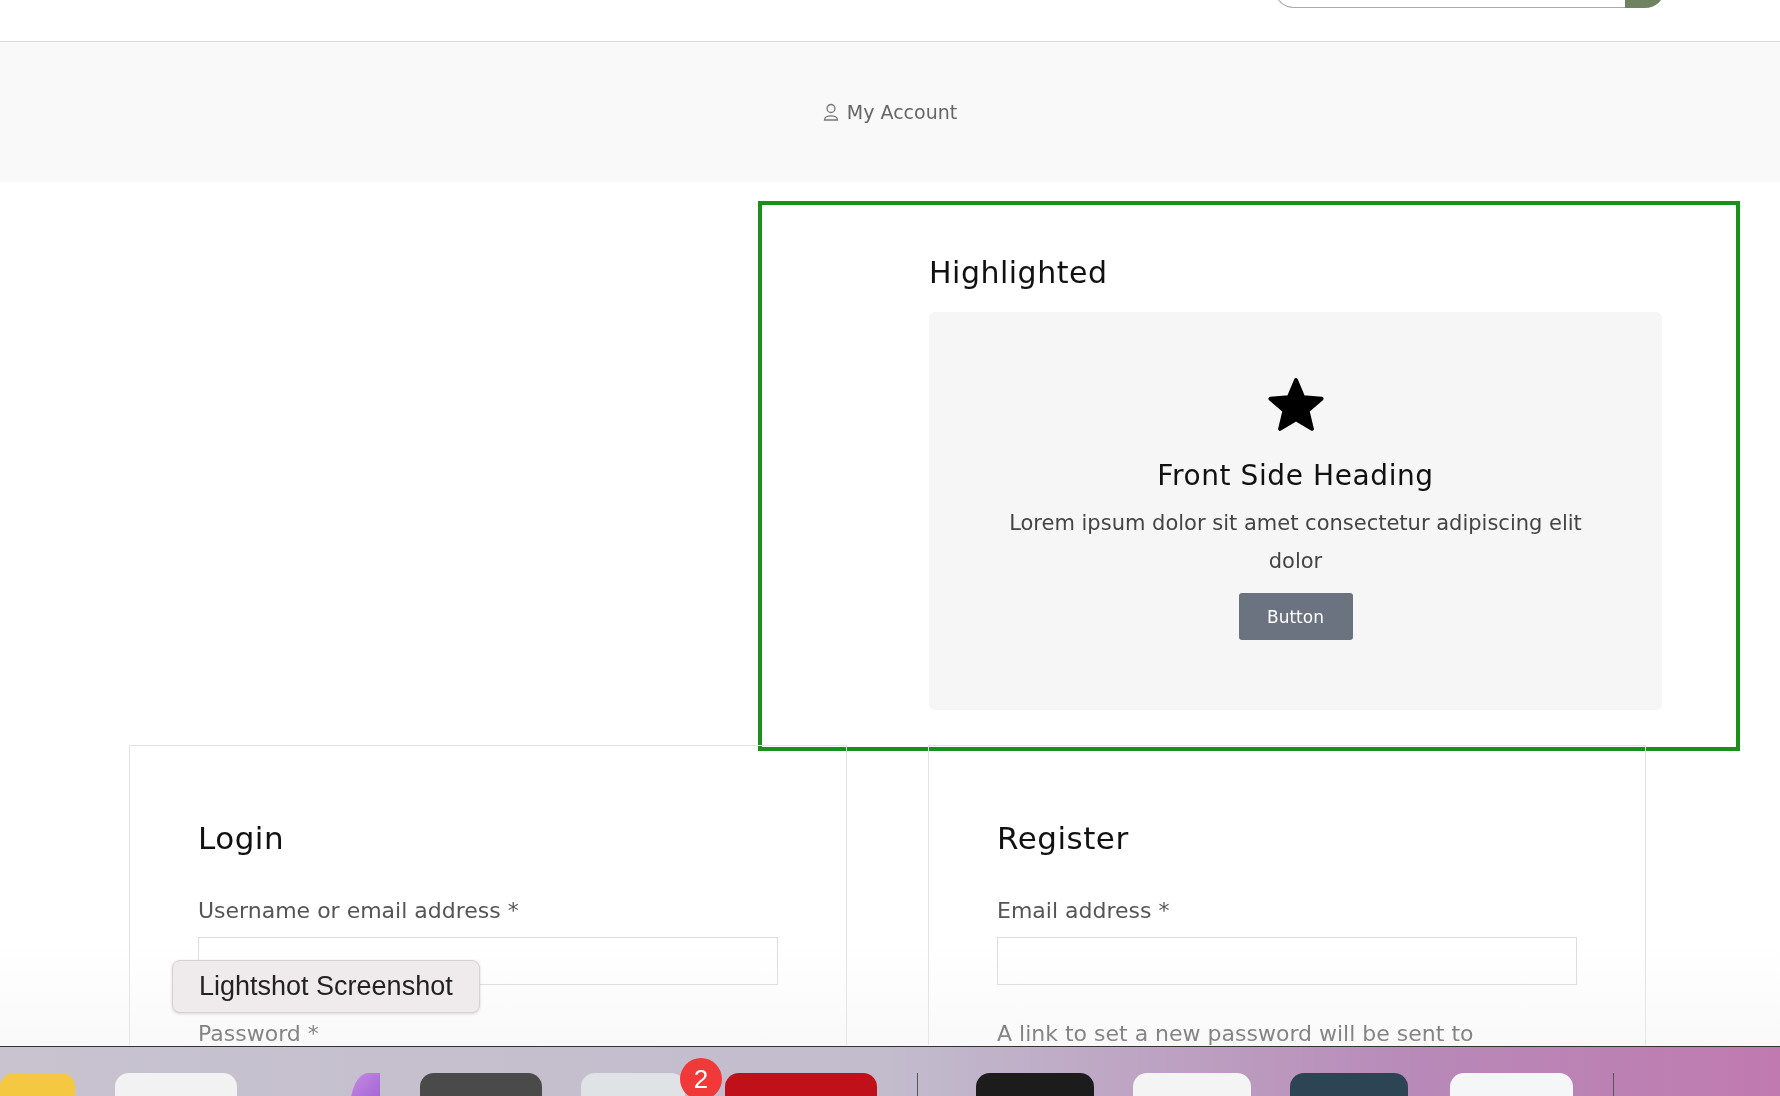  What do you see at coordinates (1019, 272) in the screenshot?
I see `section-title: Highlighted` at bounding box center [1019, 272].